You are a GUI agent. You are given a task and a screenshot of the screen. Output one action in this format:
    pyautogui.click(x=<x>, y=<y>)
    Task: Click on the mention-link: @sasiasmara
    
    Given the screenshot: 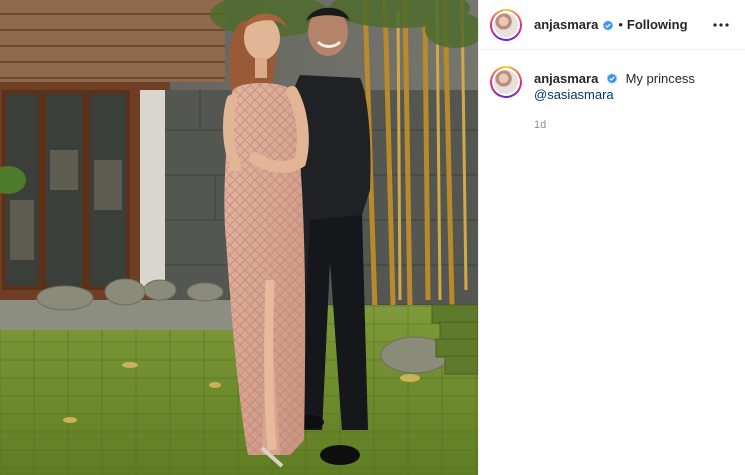 What is the action you would take?
    pyautogui.click(x=614, y=95)
    